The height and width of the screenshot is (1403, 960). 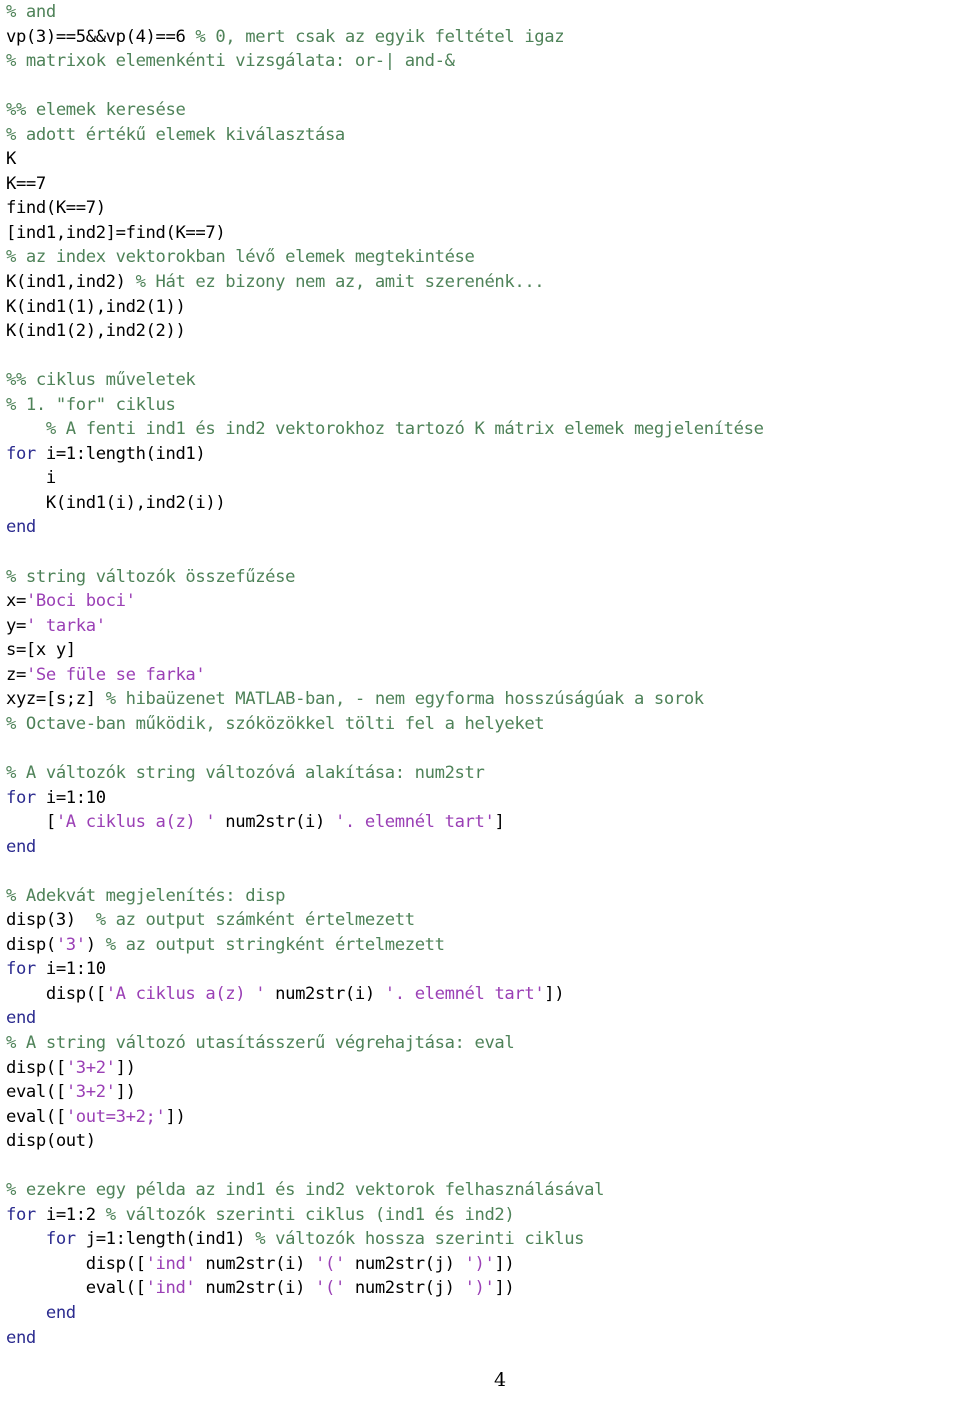 What do you see at coordinates (31, 822) in the screenshot?
I see `code-token-plain: [` at bounding box center [31, 822].